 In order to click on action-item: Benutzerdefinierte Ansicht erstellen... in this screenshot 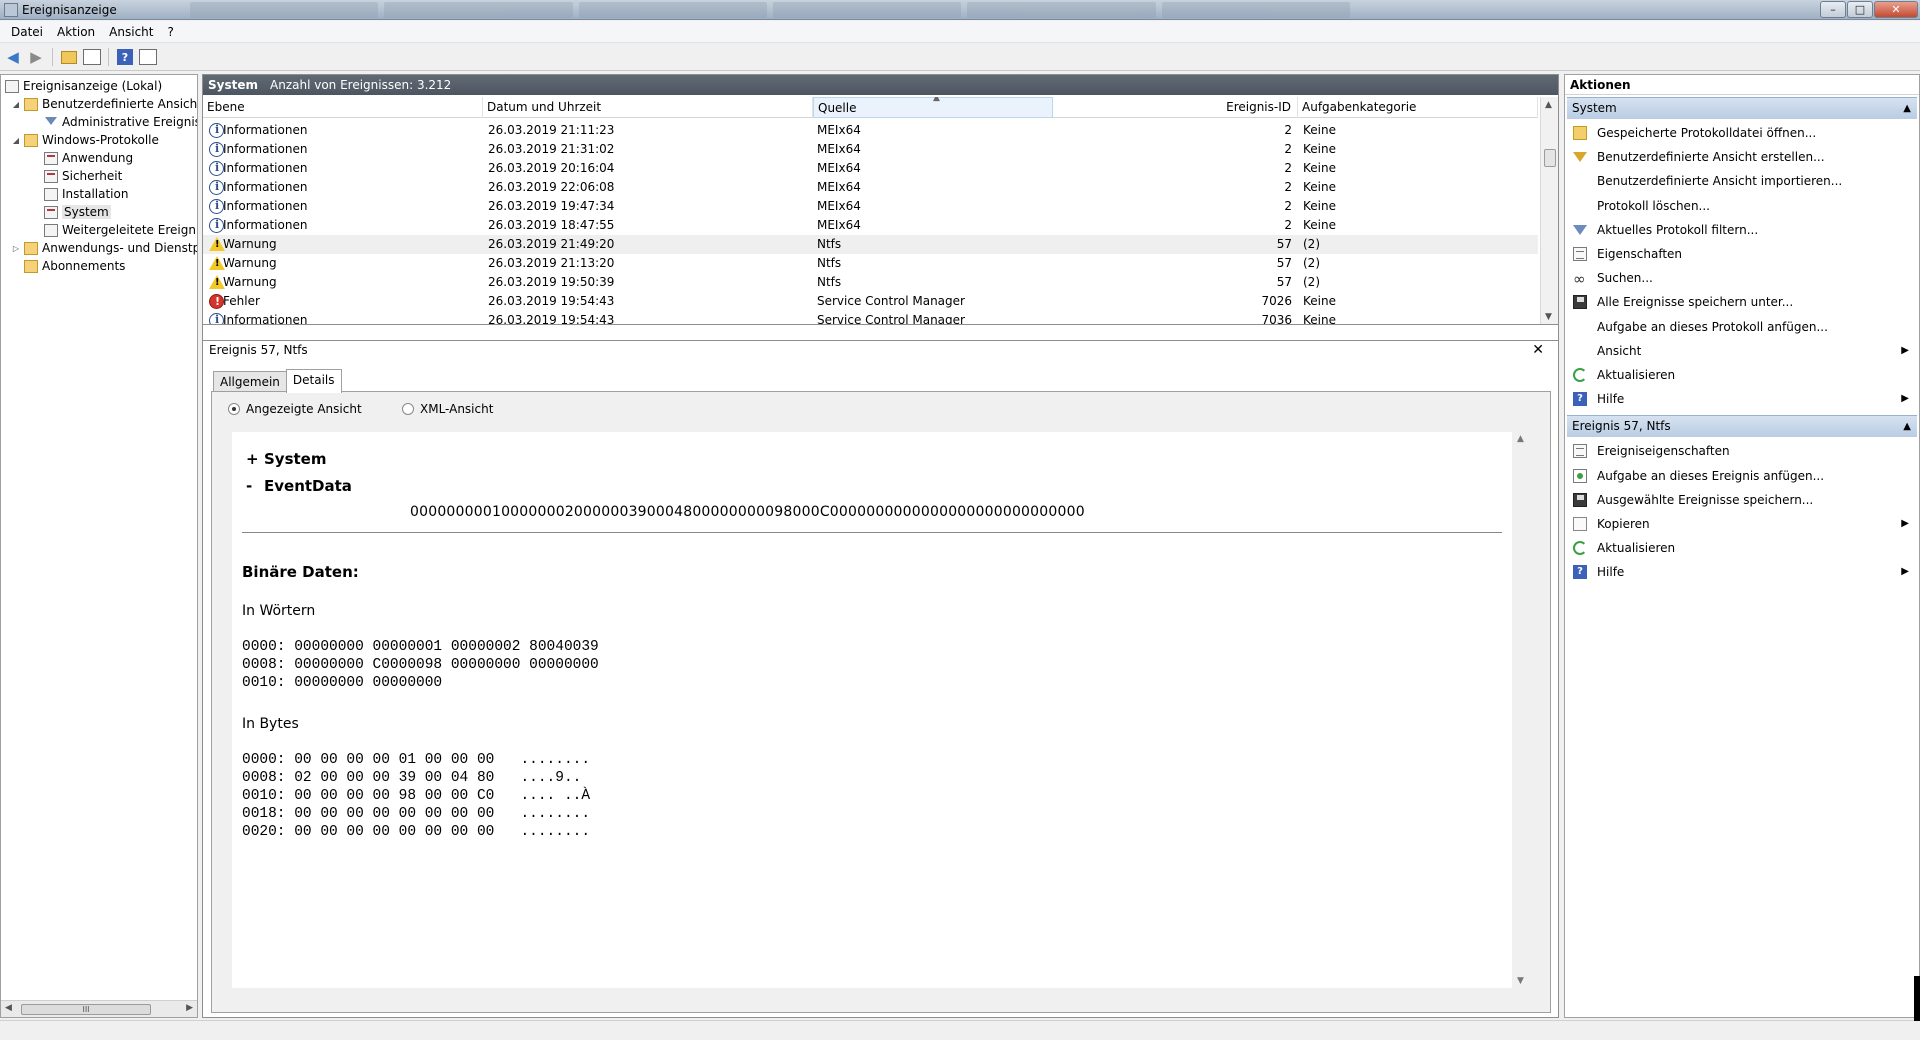, I will do `click(1742, 157)`.